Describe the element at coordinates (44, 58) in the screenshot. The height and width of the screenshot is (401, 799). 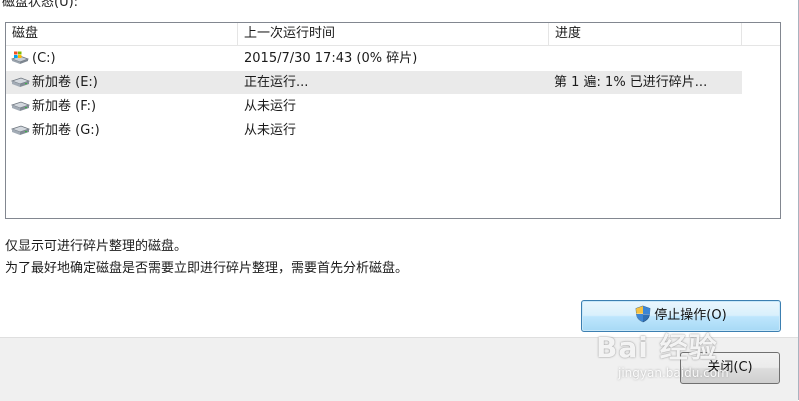
I see `disk-name: (C:)` at that location.